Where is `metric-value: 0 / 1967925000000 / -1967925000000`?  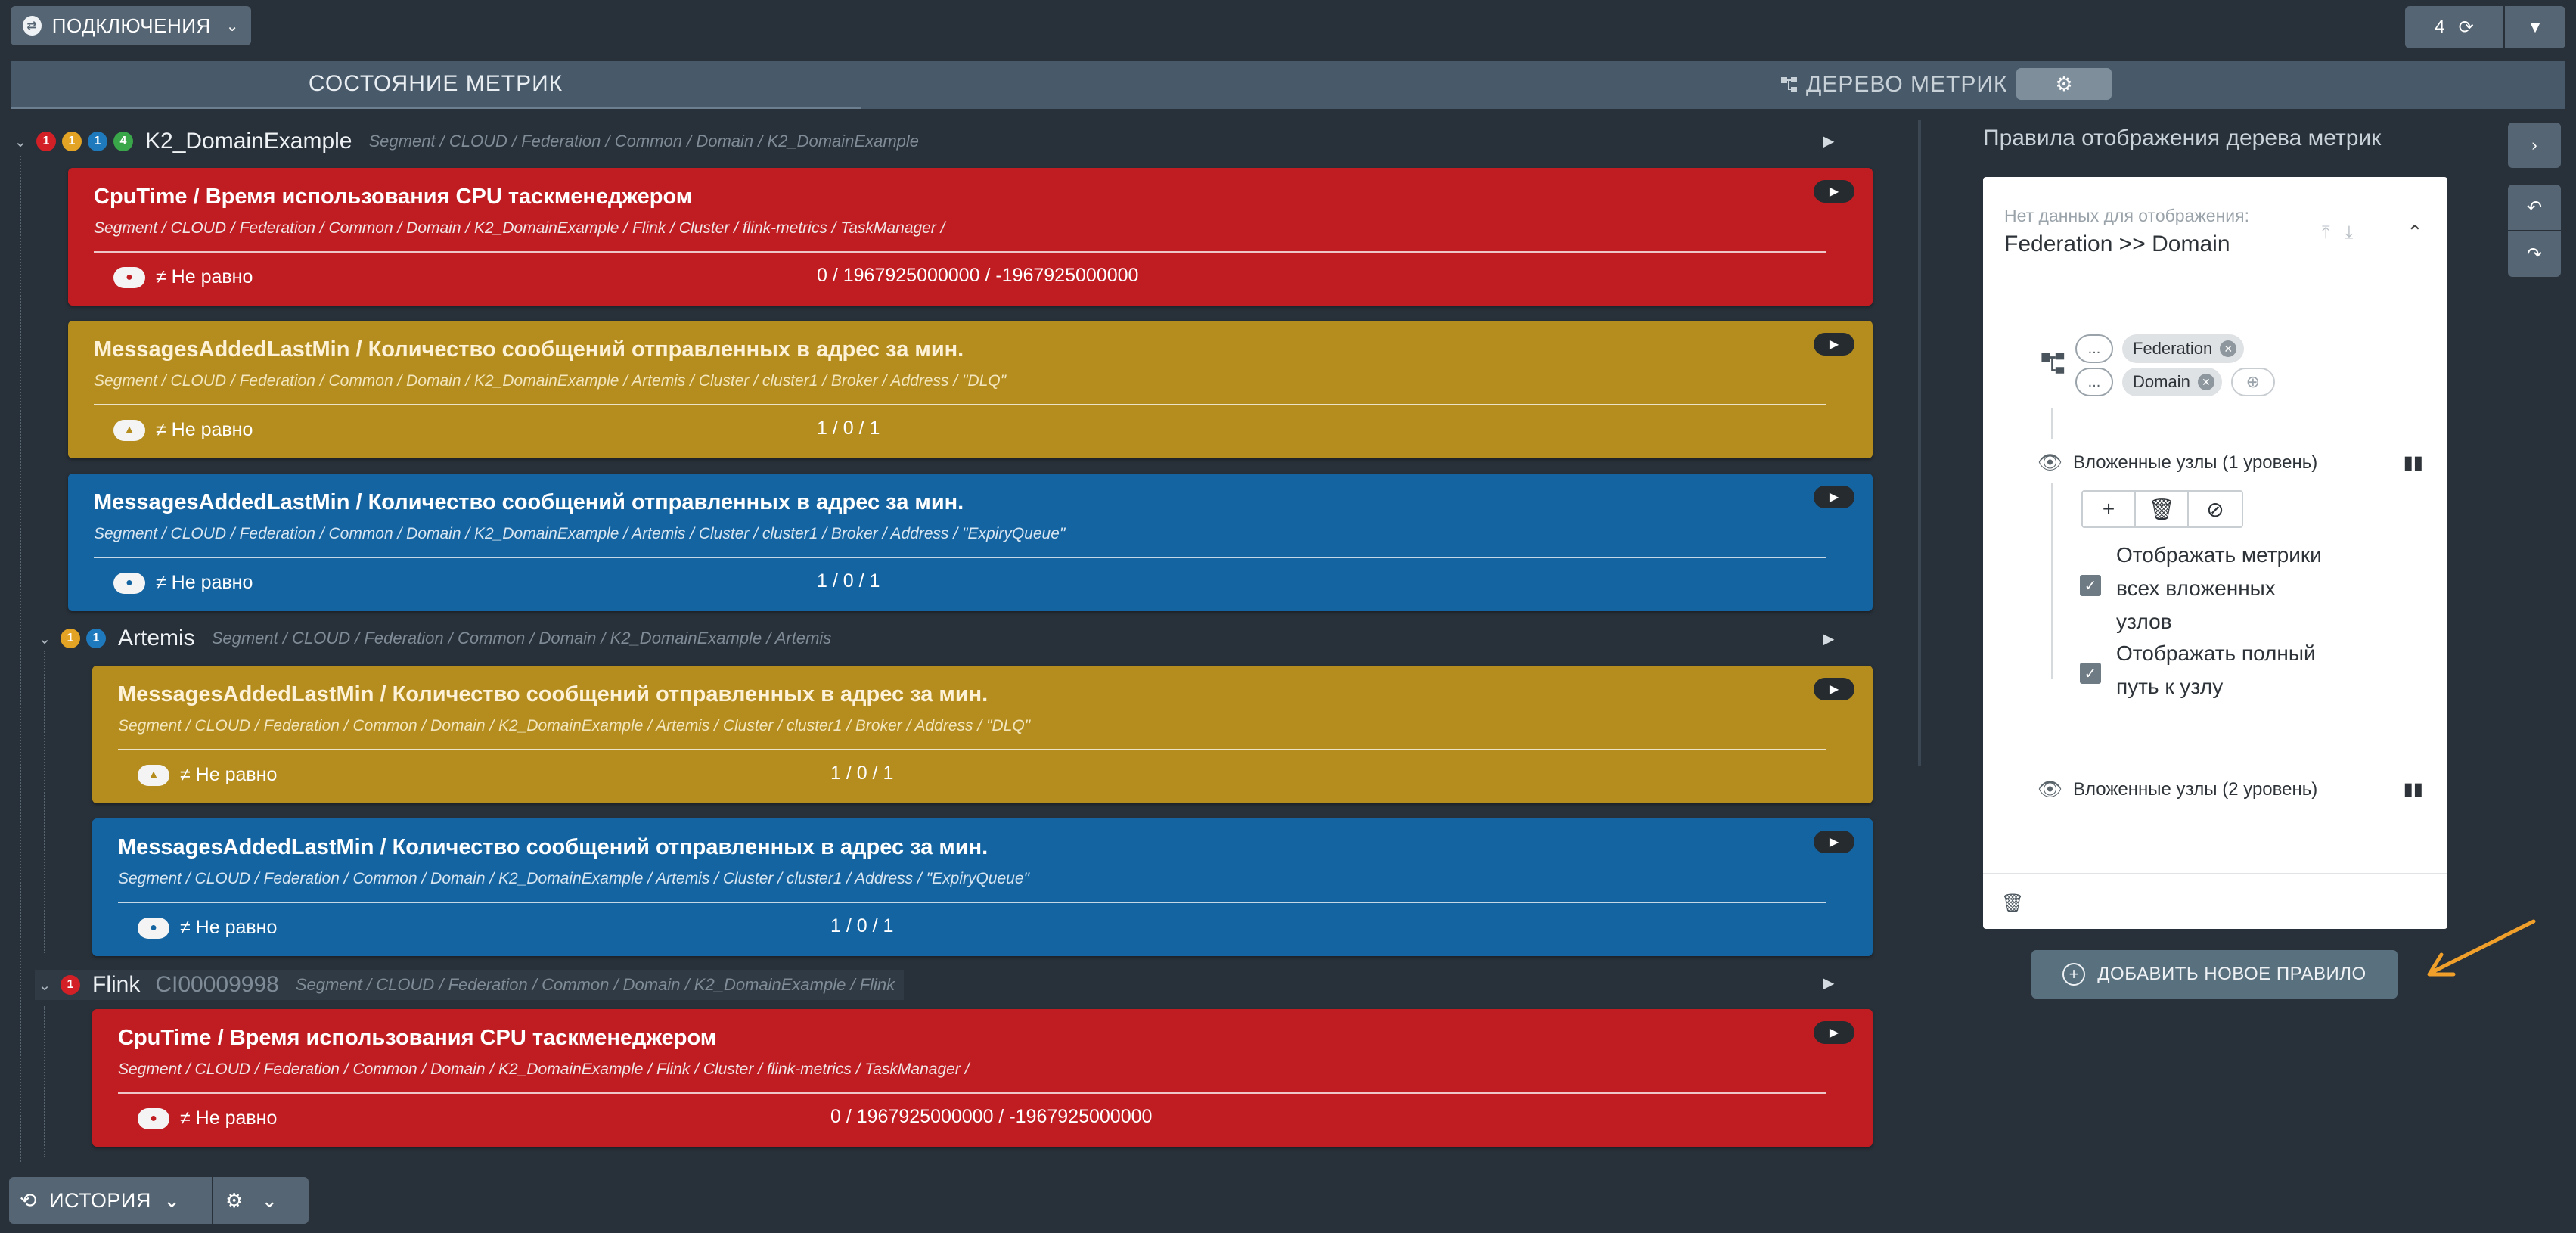
metric-value: 0 / 1967925000000 / -1967925000000 is located at coordinates (978, 275).